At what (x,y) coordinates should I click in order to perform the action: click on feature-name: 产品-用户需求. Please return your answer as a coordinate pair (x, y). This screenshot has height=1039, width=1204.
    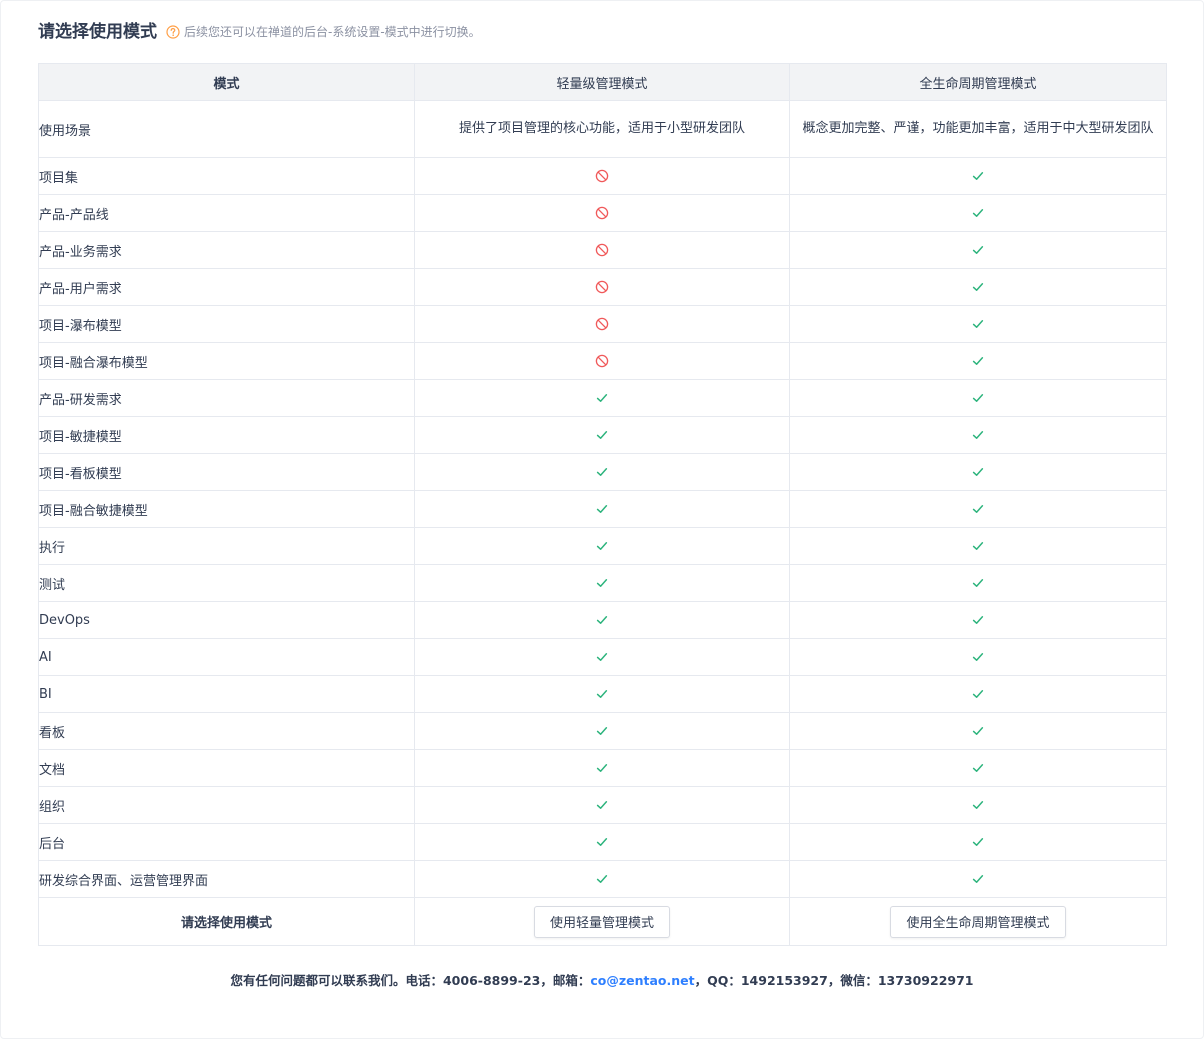
    Looking at the image, I should click on (226, 287).